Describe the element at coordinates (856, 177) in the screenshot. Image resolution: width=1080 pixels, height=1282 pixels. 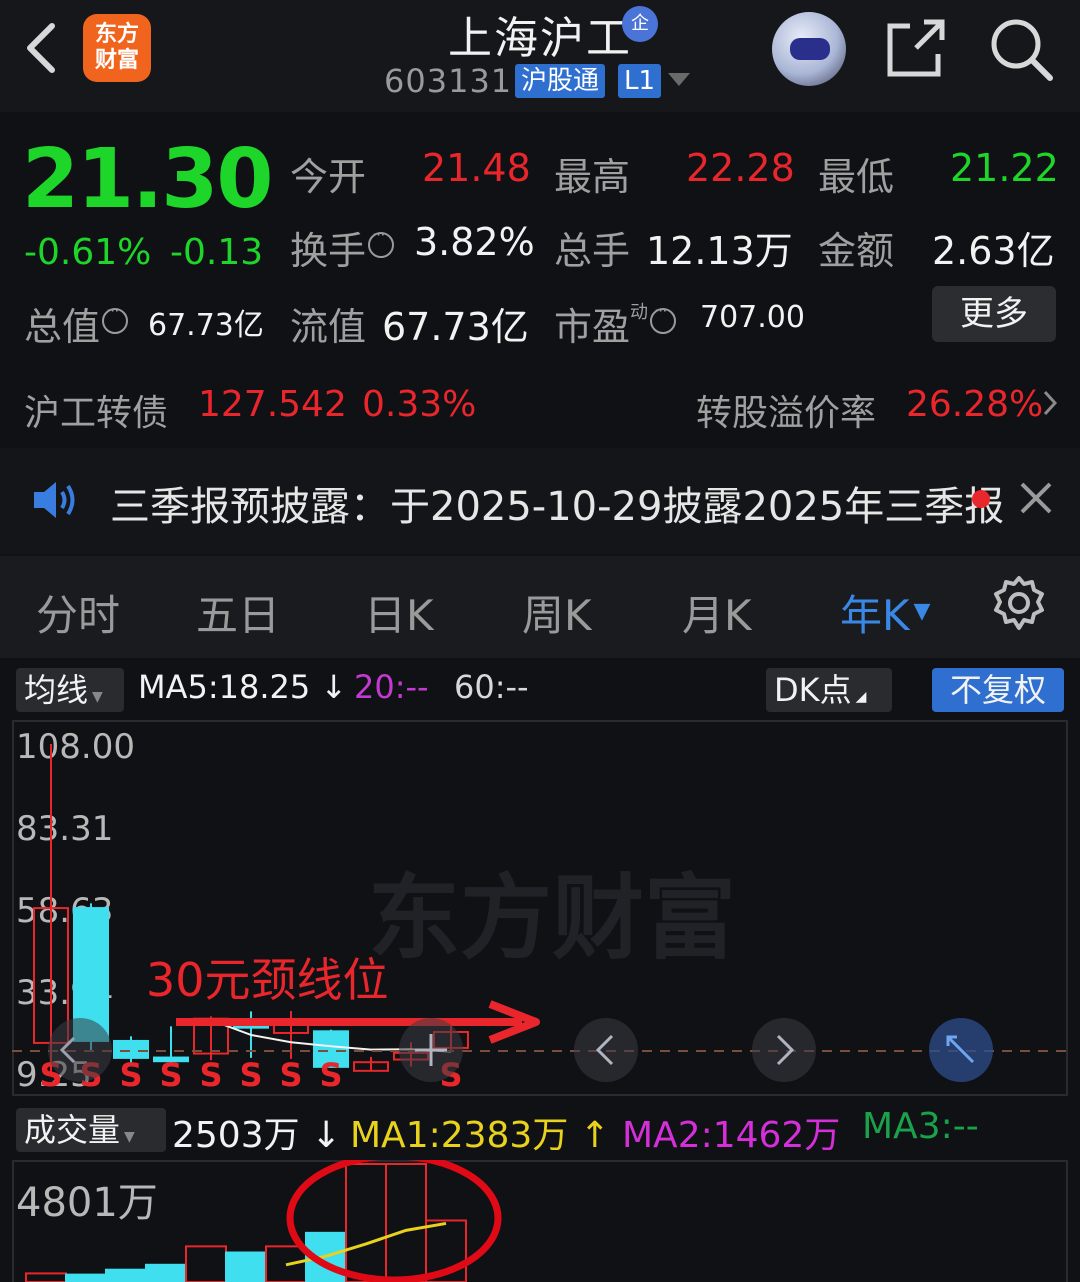
I see `low-label: 最低` at that location.